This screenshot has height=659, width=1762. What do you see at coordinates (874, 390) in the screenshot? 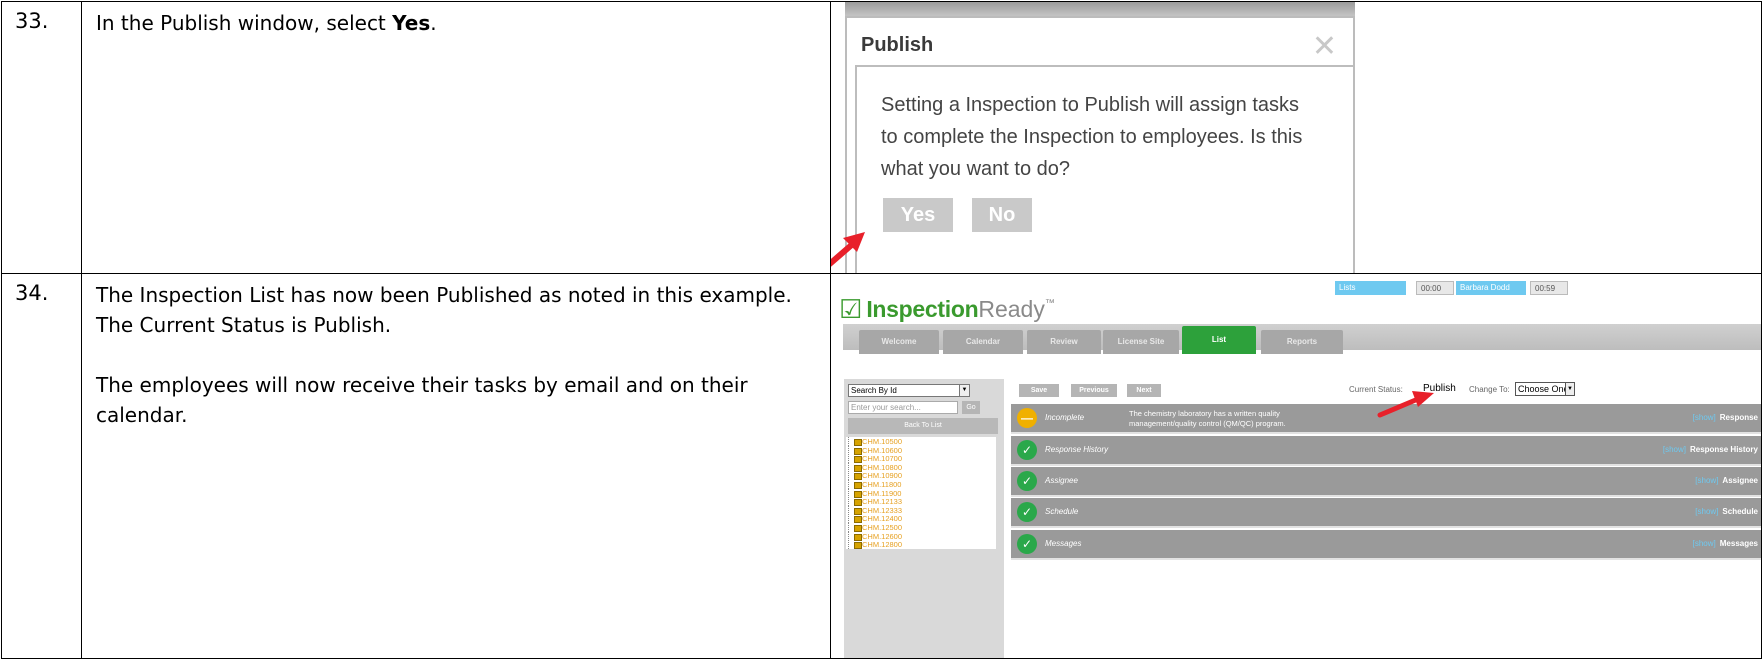
I see `search-type-value: Search By Id` at bounding box center [874, 390].